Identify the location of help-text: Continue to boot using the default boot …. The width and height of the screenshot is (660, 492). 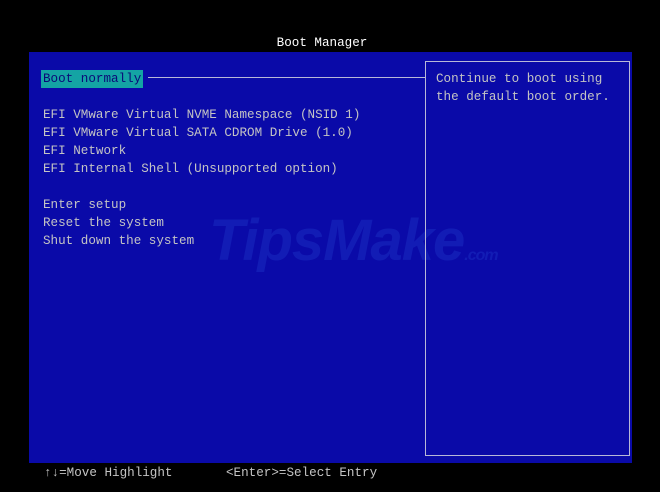
(523, 88).